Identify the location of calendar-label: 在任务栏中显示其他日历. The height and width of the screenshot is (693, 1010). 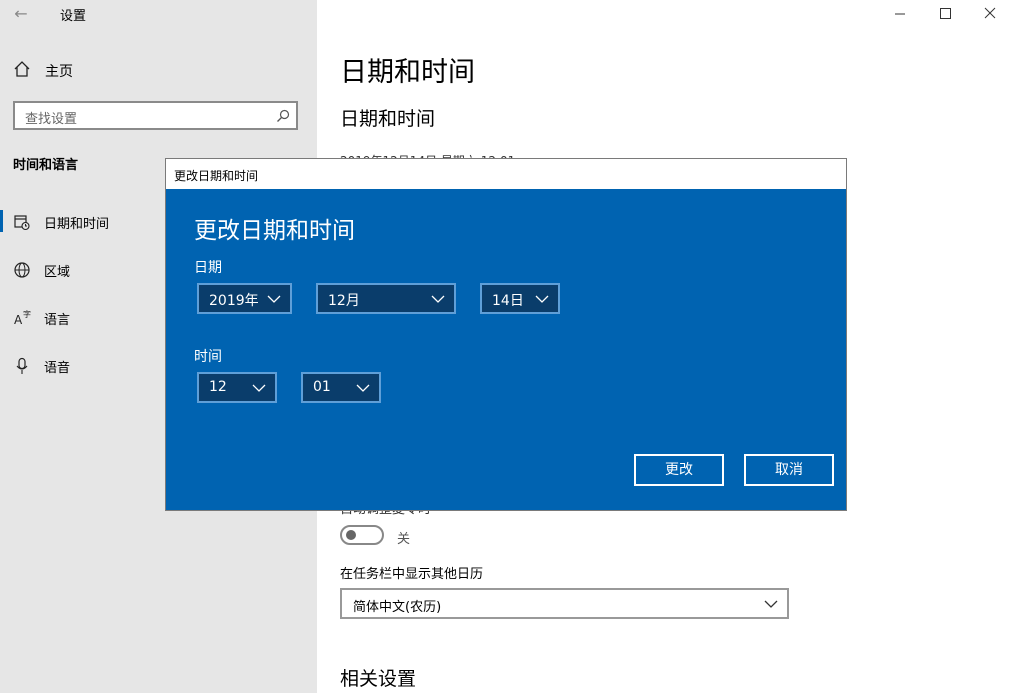
(412, 574).